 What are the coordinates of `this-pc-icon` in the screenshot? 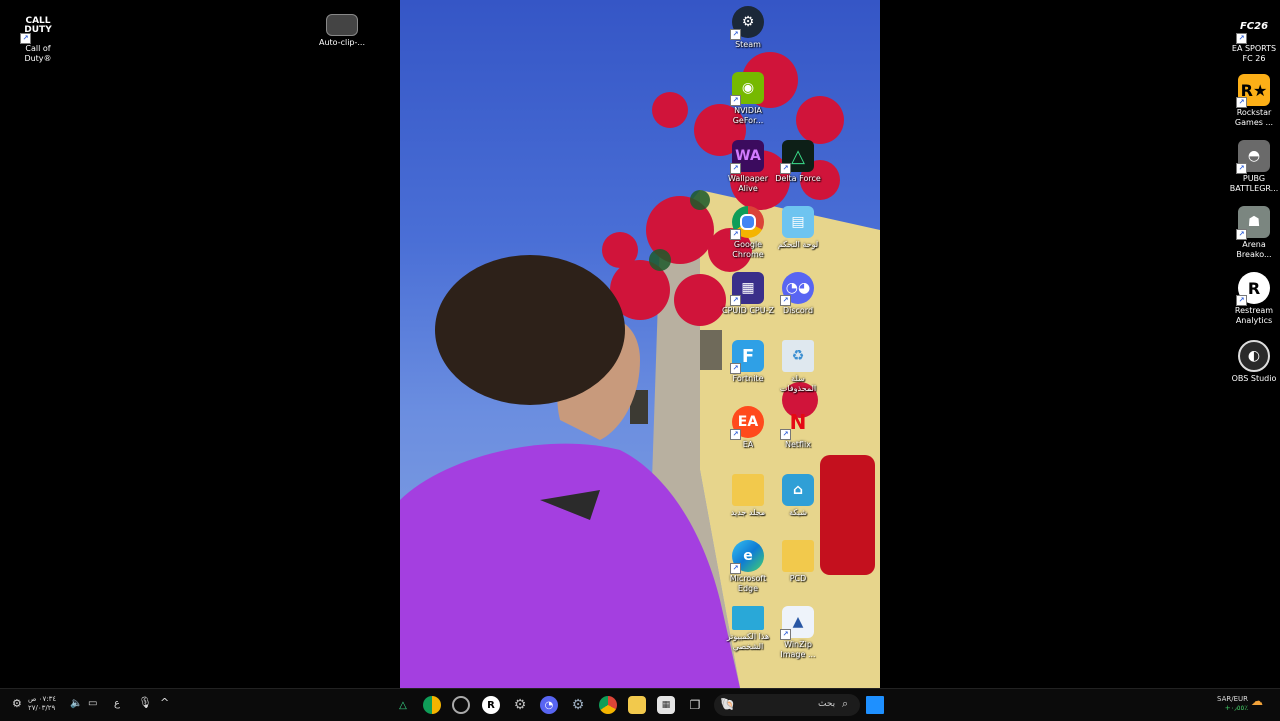 It's located at (748, 618).